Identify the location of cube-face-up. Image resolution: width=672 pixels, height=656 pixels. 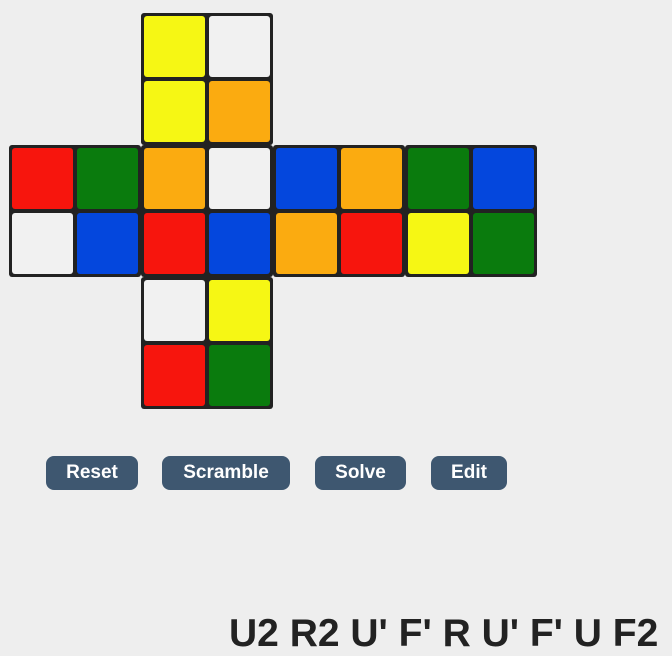
(207, 79).